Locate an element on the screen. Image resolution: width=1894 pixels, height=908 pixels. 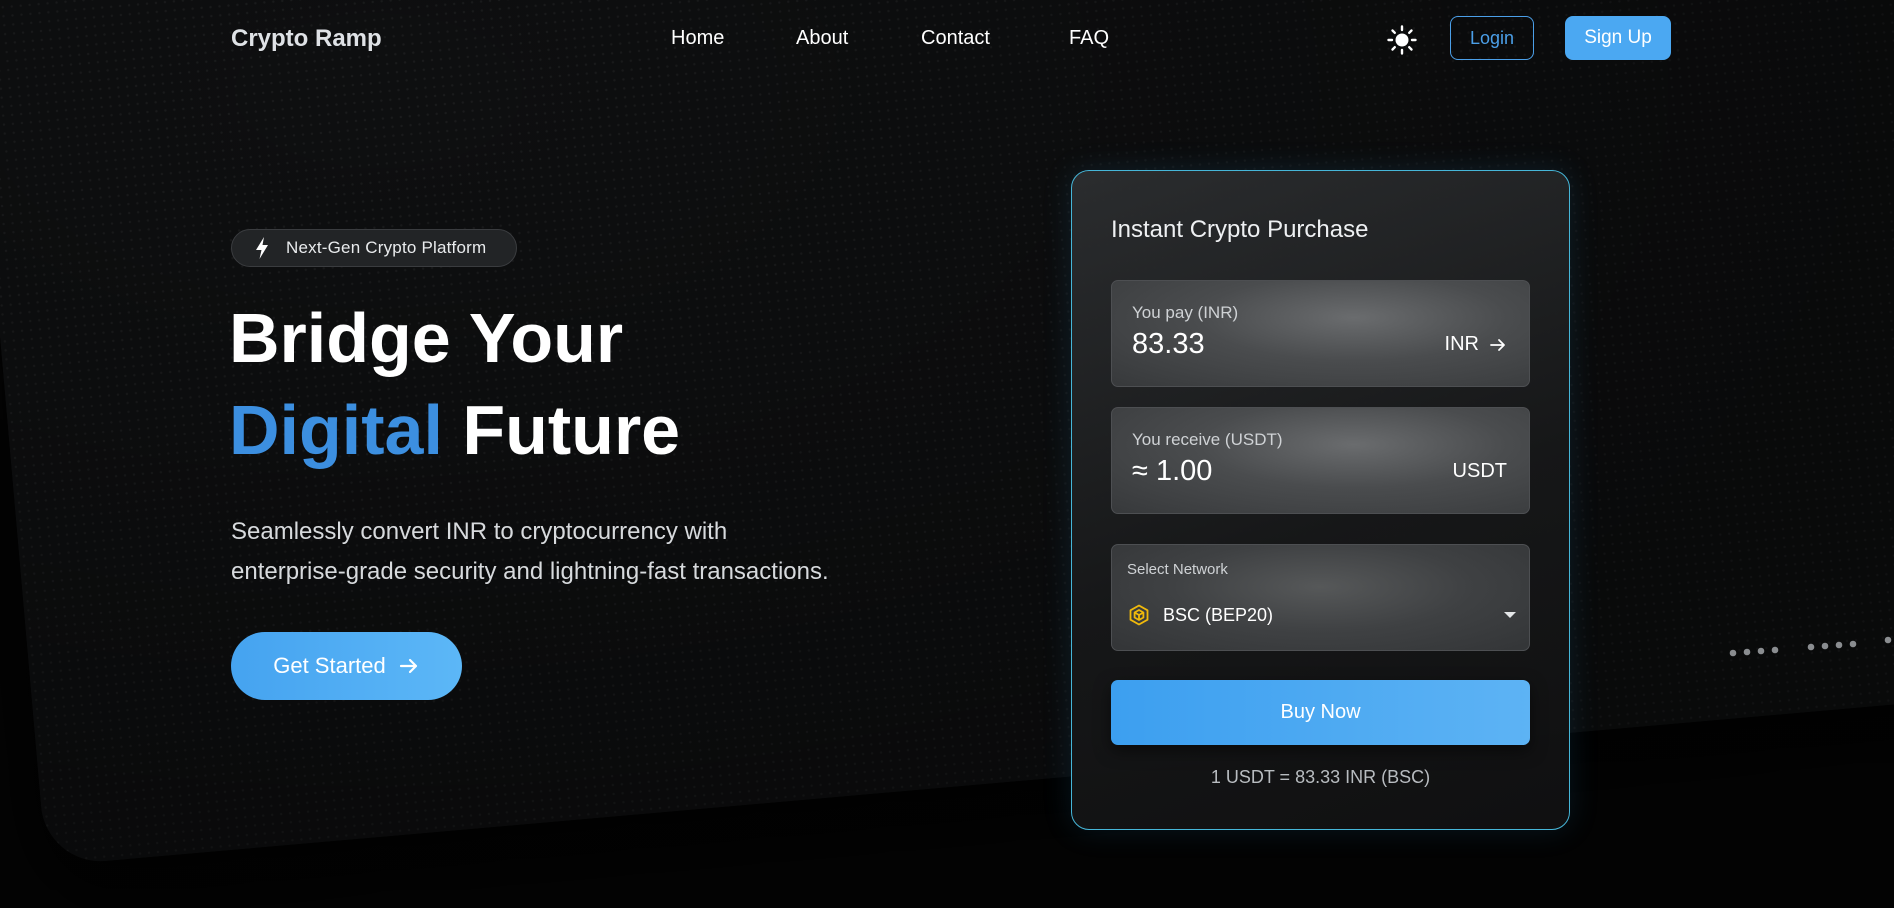
decorative-dots is located at coordinates (1810, 646).